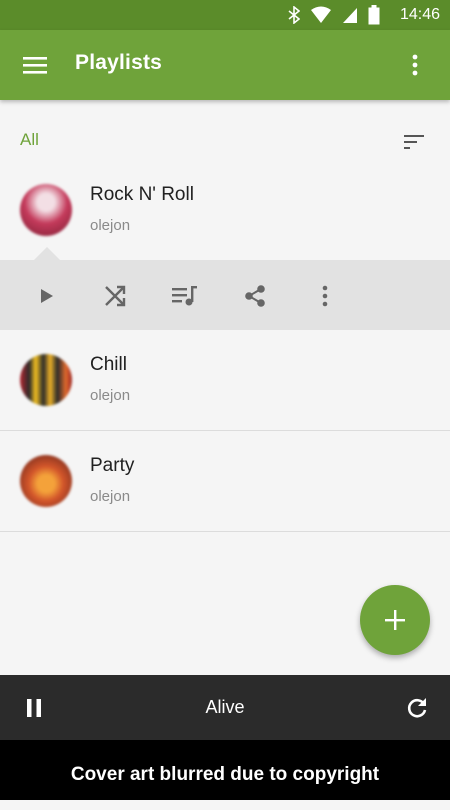 Image resolution: width=450 pixels, height=810 pixels. I want to click on playlist-action-bar, so click(225, 295).